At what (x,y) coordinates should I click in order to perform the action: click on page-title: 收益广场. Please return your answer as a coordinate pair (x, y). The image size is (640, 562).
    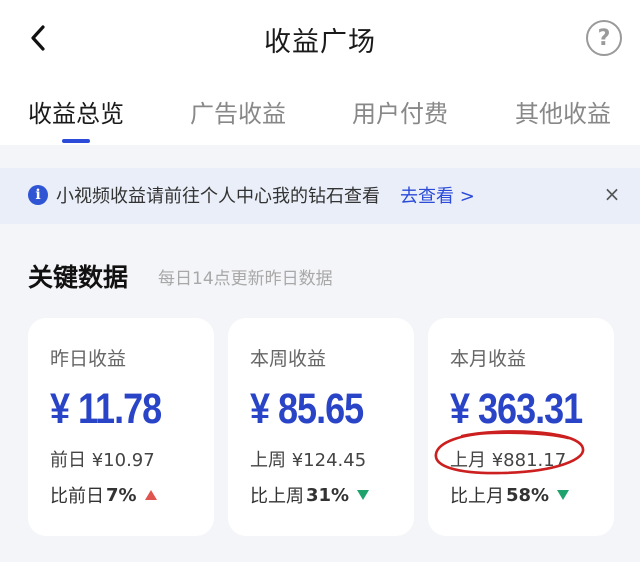
    Looking at the image, I should click on (320, 42).